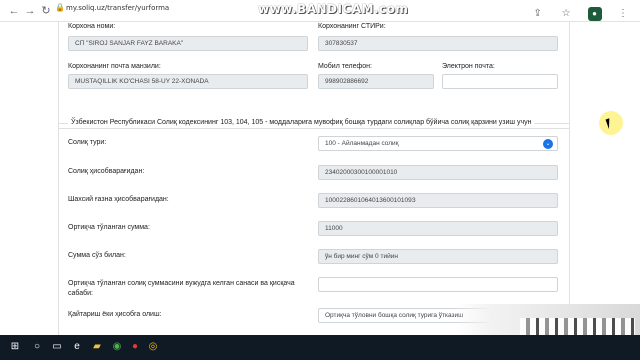 The height and width of the screenshot is (360, 640). Describe the element at coordinates (438, 256) in the screenshot. I see `amount-words-field: ўн бир минг сўм 0 тийин` at that location.